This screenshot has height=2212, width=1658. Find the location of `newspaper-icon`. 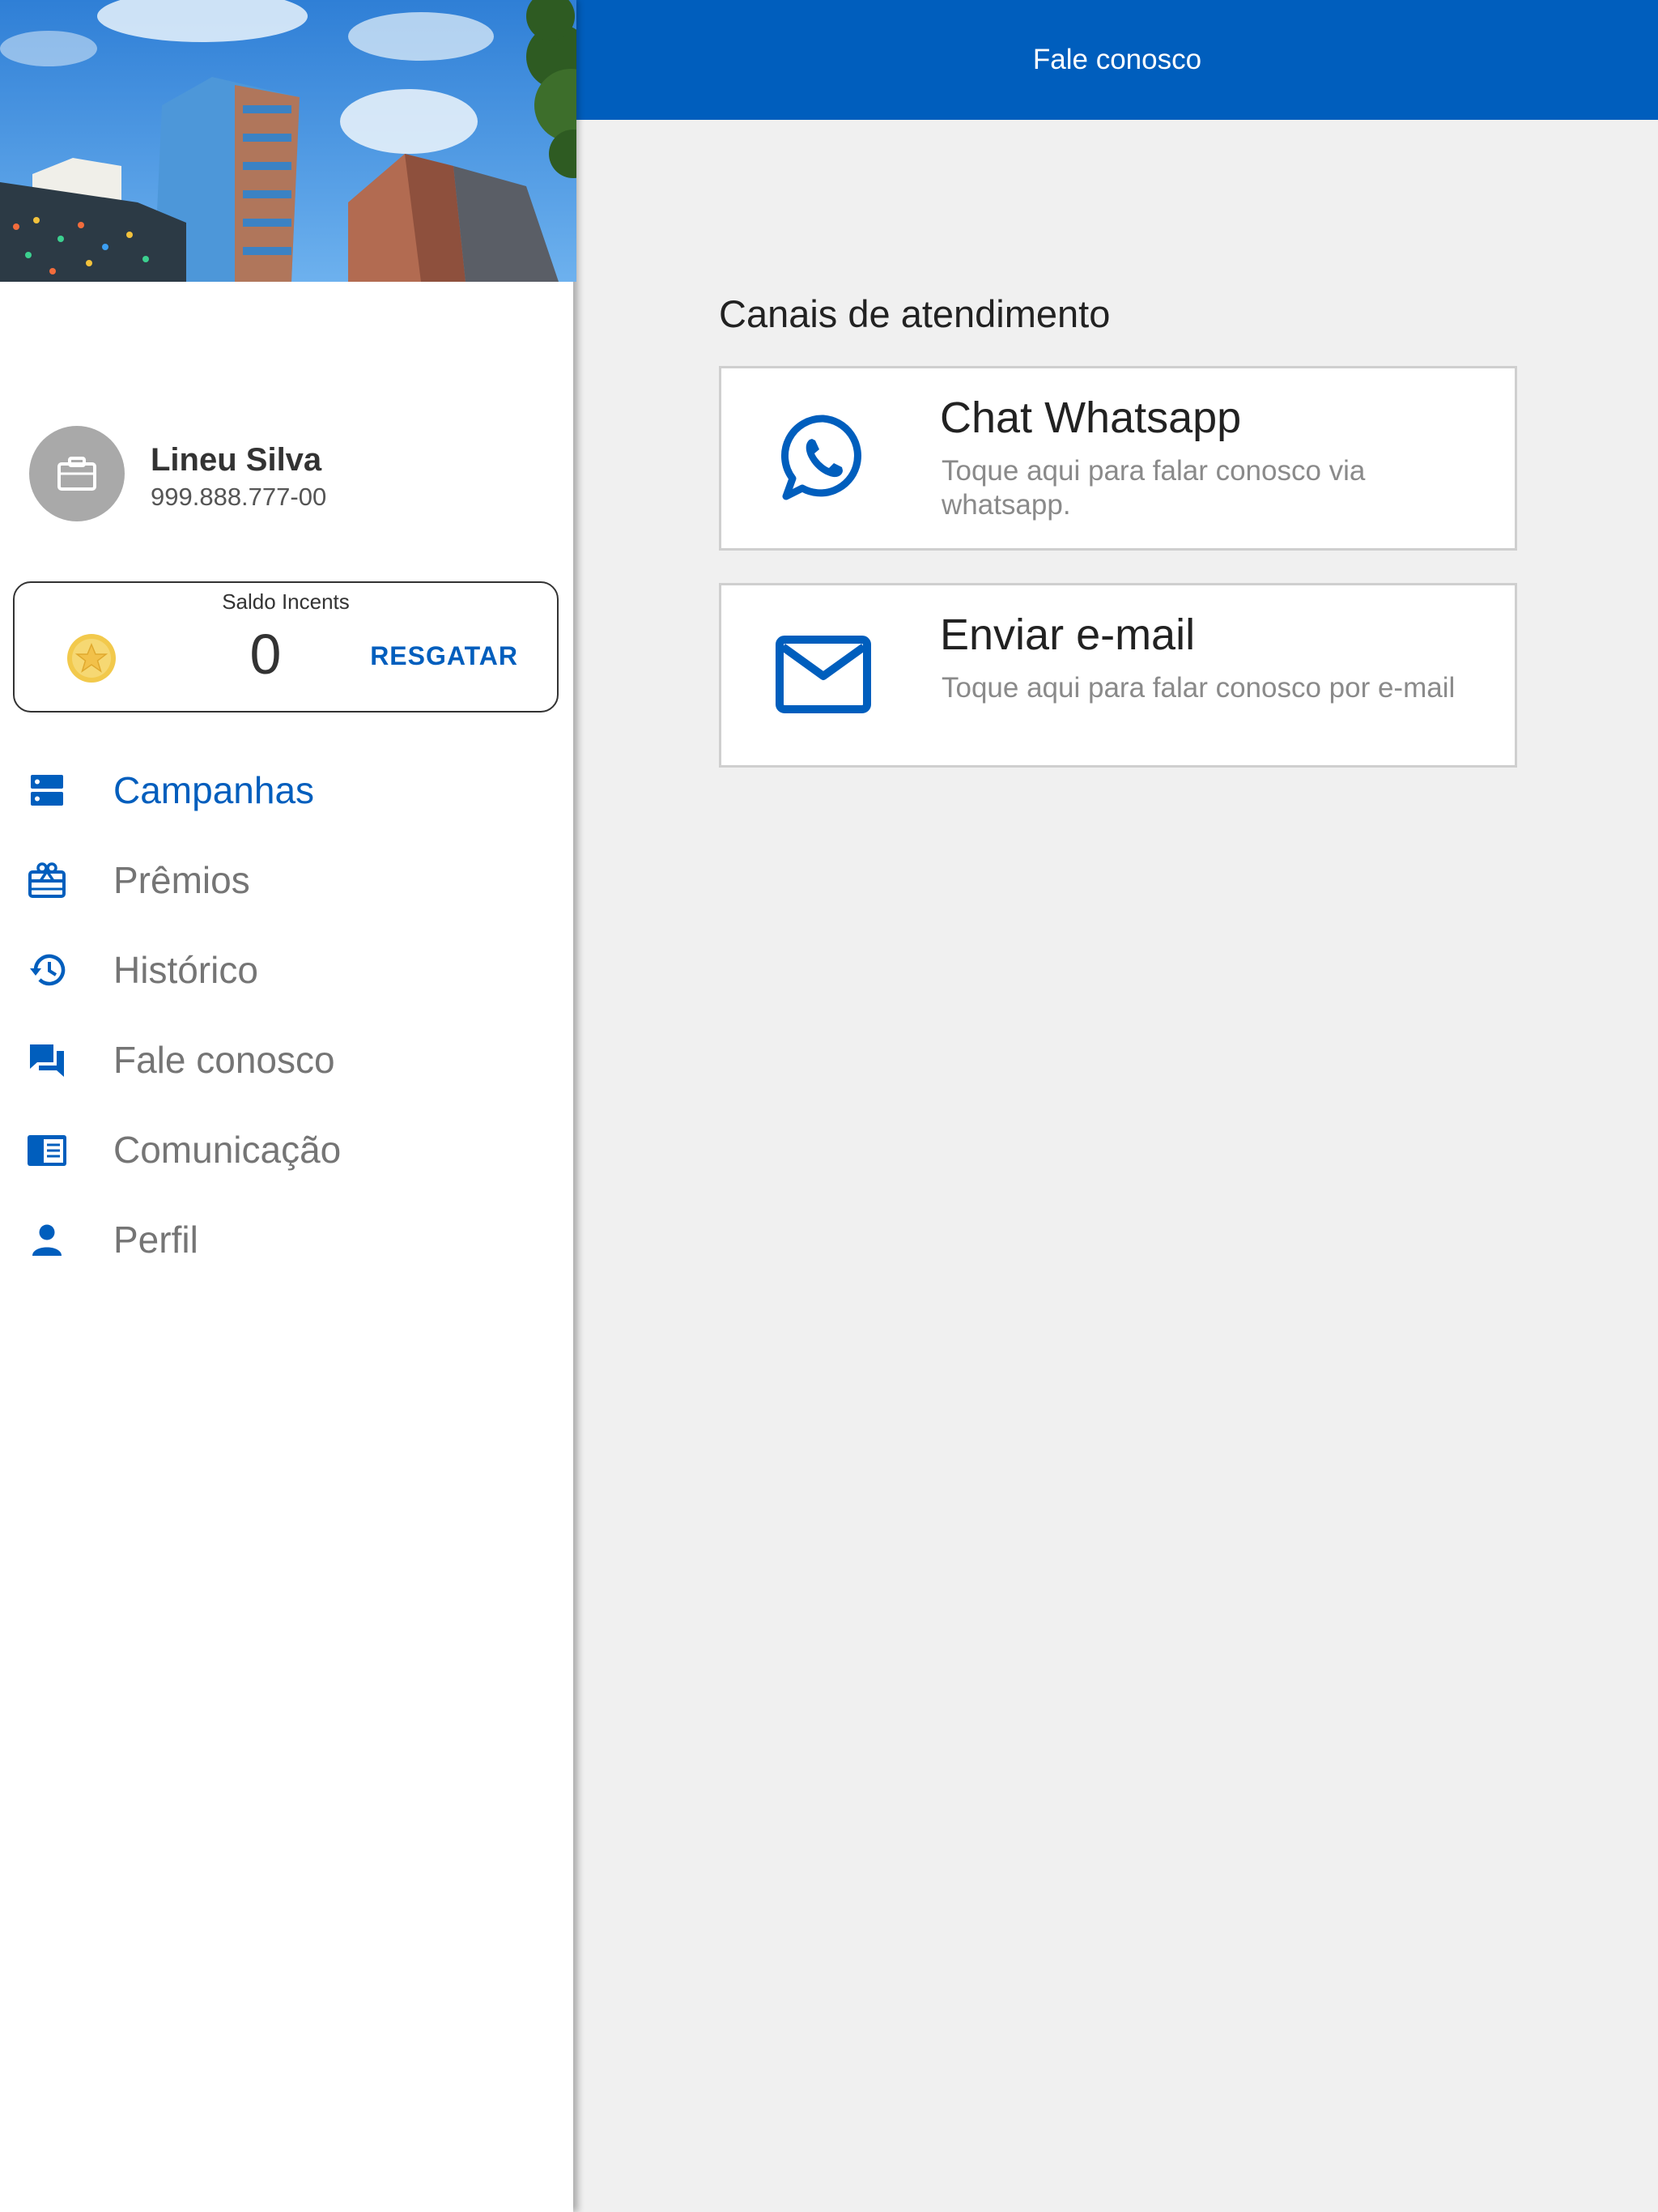

newspaper-icon is located at coordinates (47, 1149).